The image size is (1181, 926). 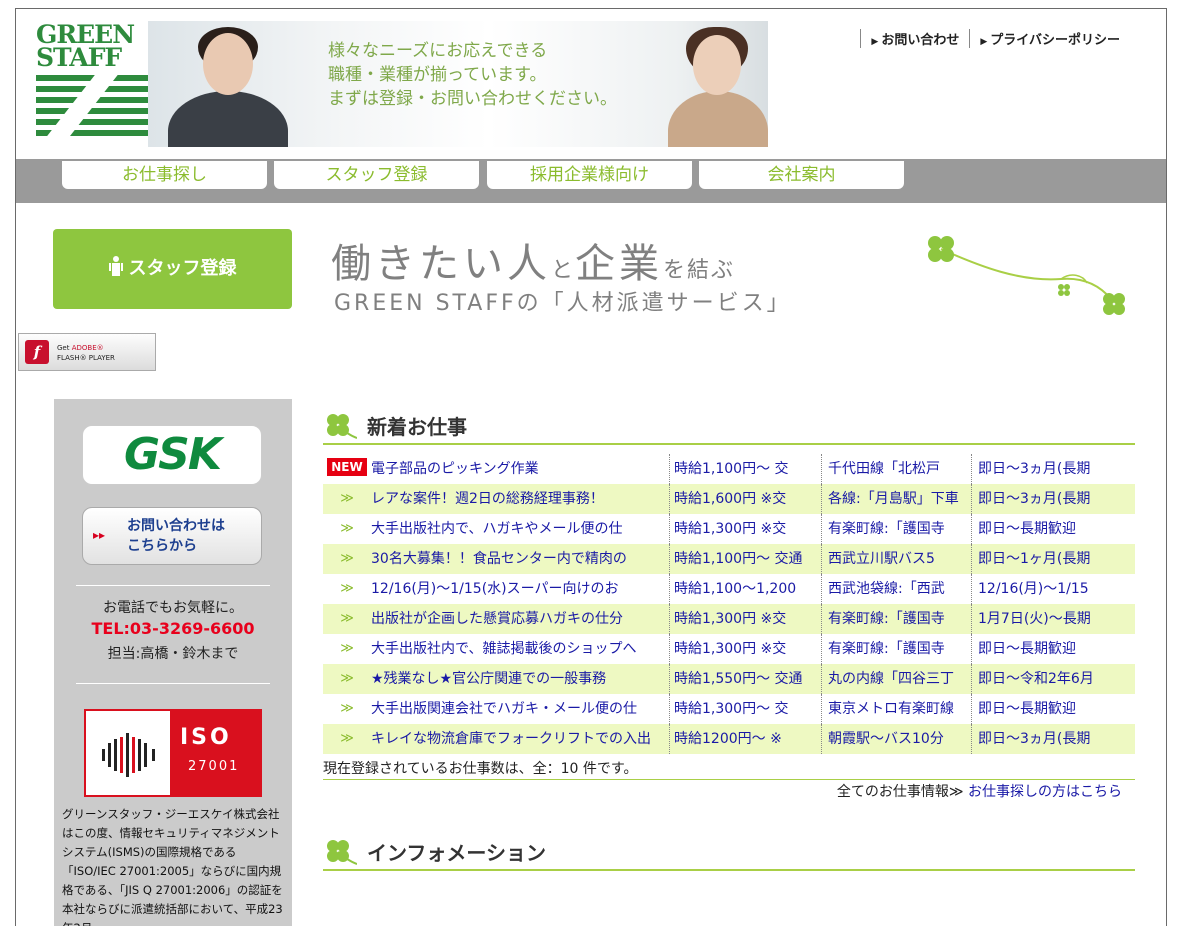 I want to click on get-flash-player-badge: f Get ADOBE® FLASH® PLAYER, so click(x=87, y=352).